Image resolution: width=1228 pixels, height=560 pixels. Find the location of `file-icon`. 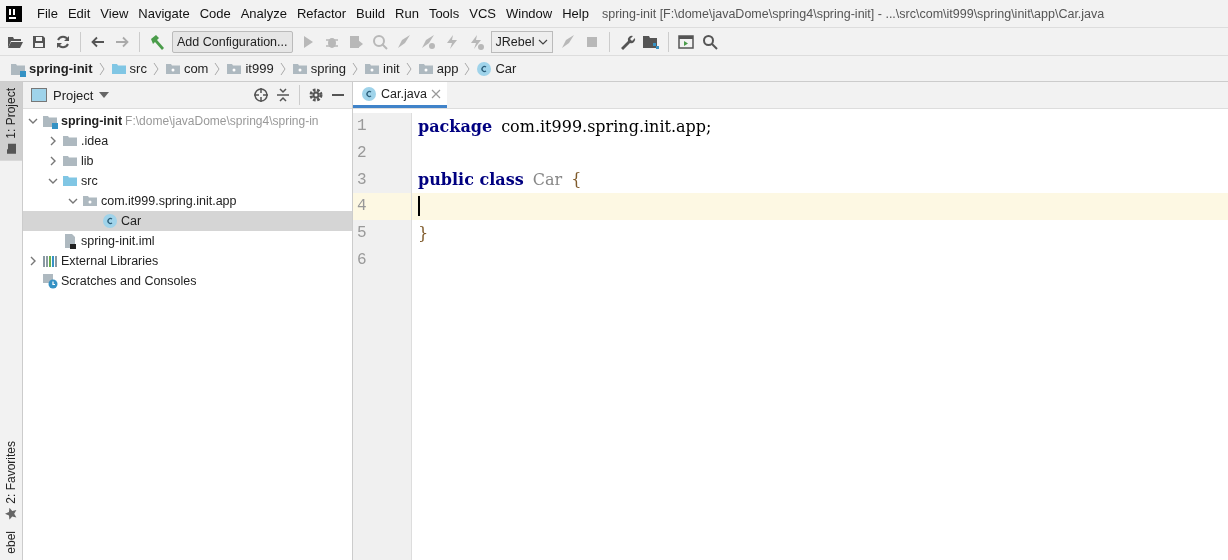

file-icon is located at coordinates (70, 241).